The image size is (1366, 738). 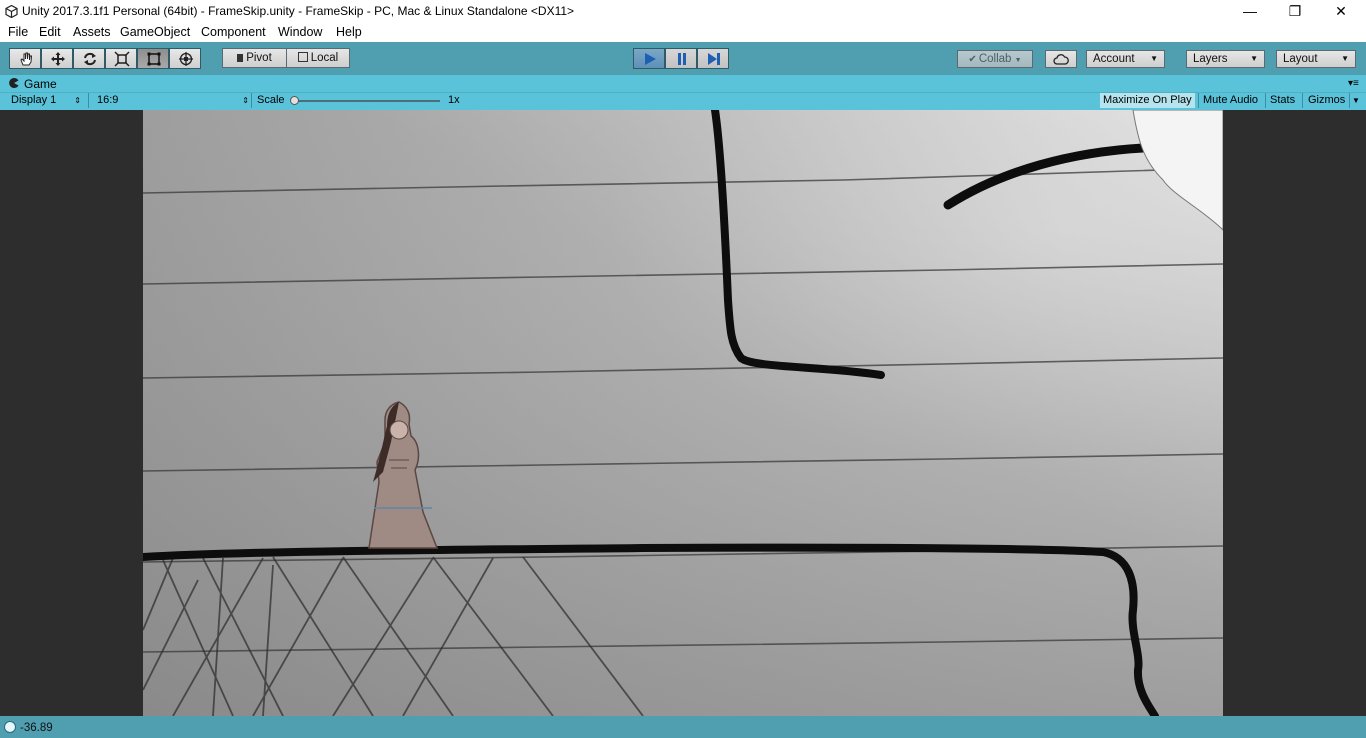 What do you see at coordinates (40, 84) in the screenshot?
I see `tab-game-label: Game` at bounding box center [40, 84].